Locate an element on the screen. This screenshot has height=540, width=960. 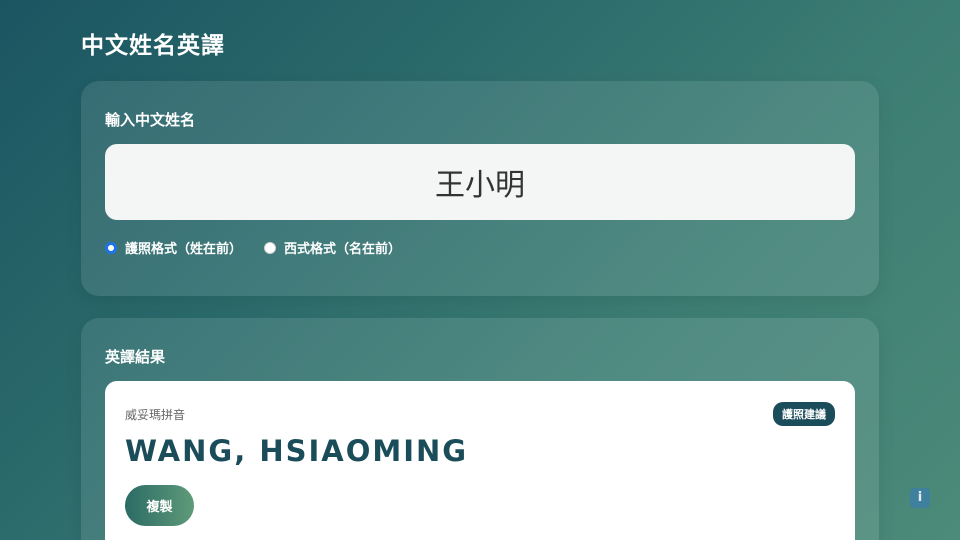
radio-western-format: 西式格式（名在前） is located at coordinates (332, 247).